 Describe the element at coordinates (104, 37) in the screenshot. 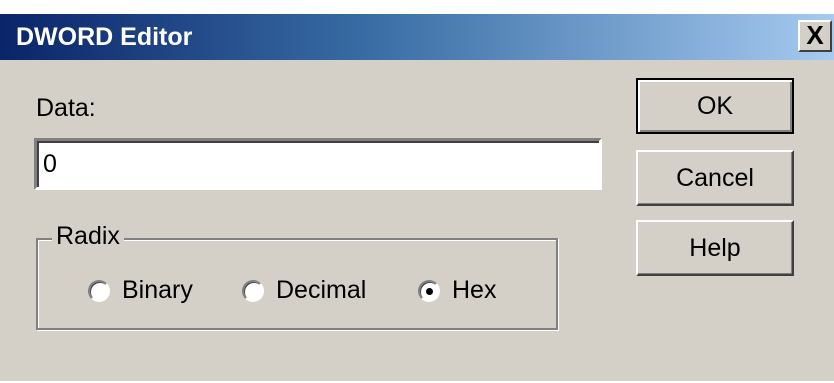

I see `window-title: DWORD Editor` at that location.